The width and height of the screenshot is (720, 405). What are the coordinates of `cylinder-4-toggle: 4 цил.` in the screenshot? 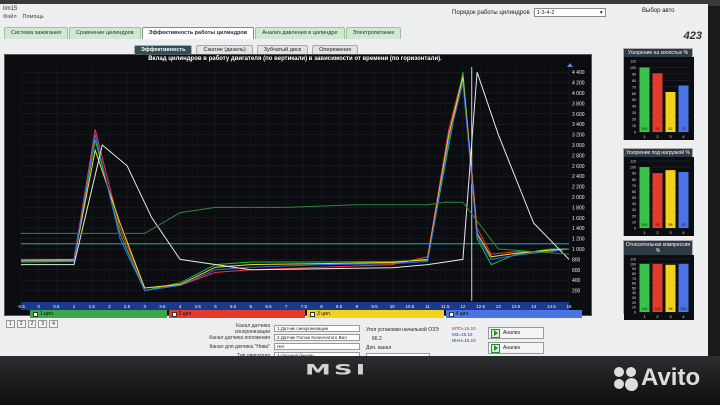 It's located at (513, 314).